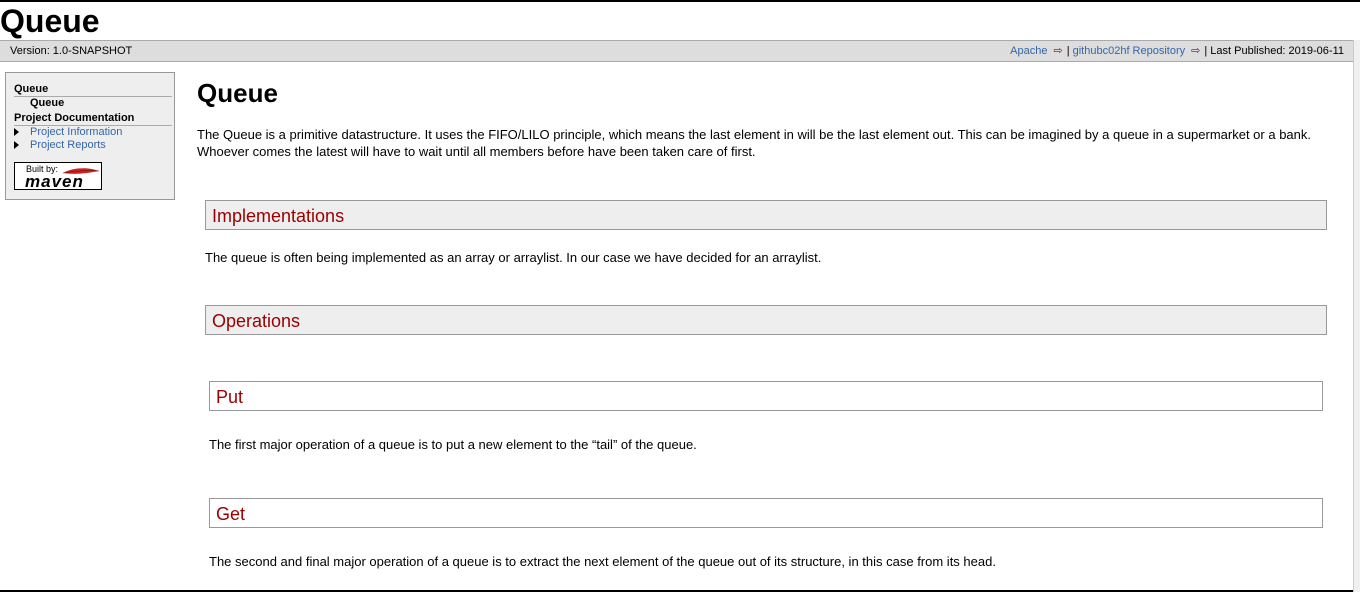  I want to click on subsection-header-get: Get, so click(766, 513).